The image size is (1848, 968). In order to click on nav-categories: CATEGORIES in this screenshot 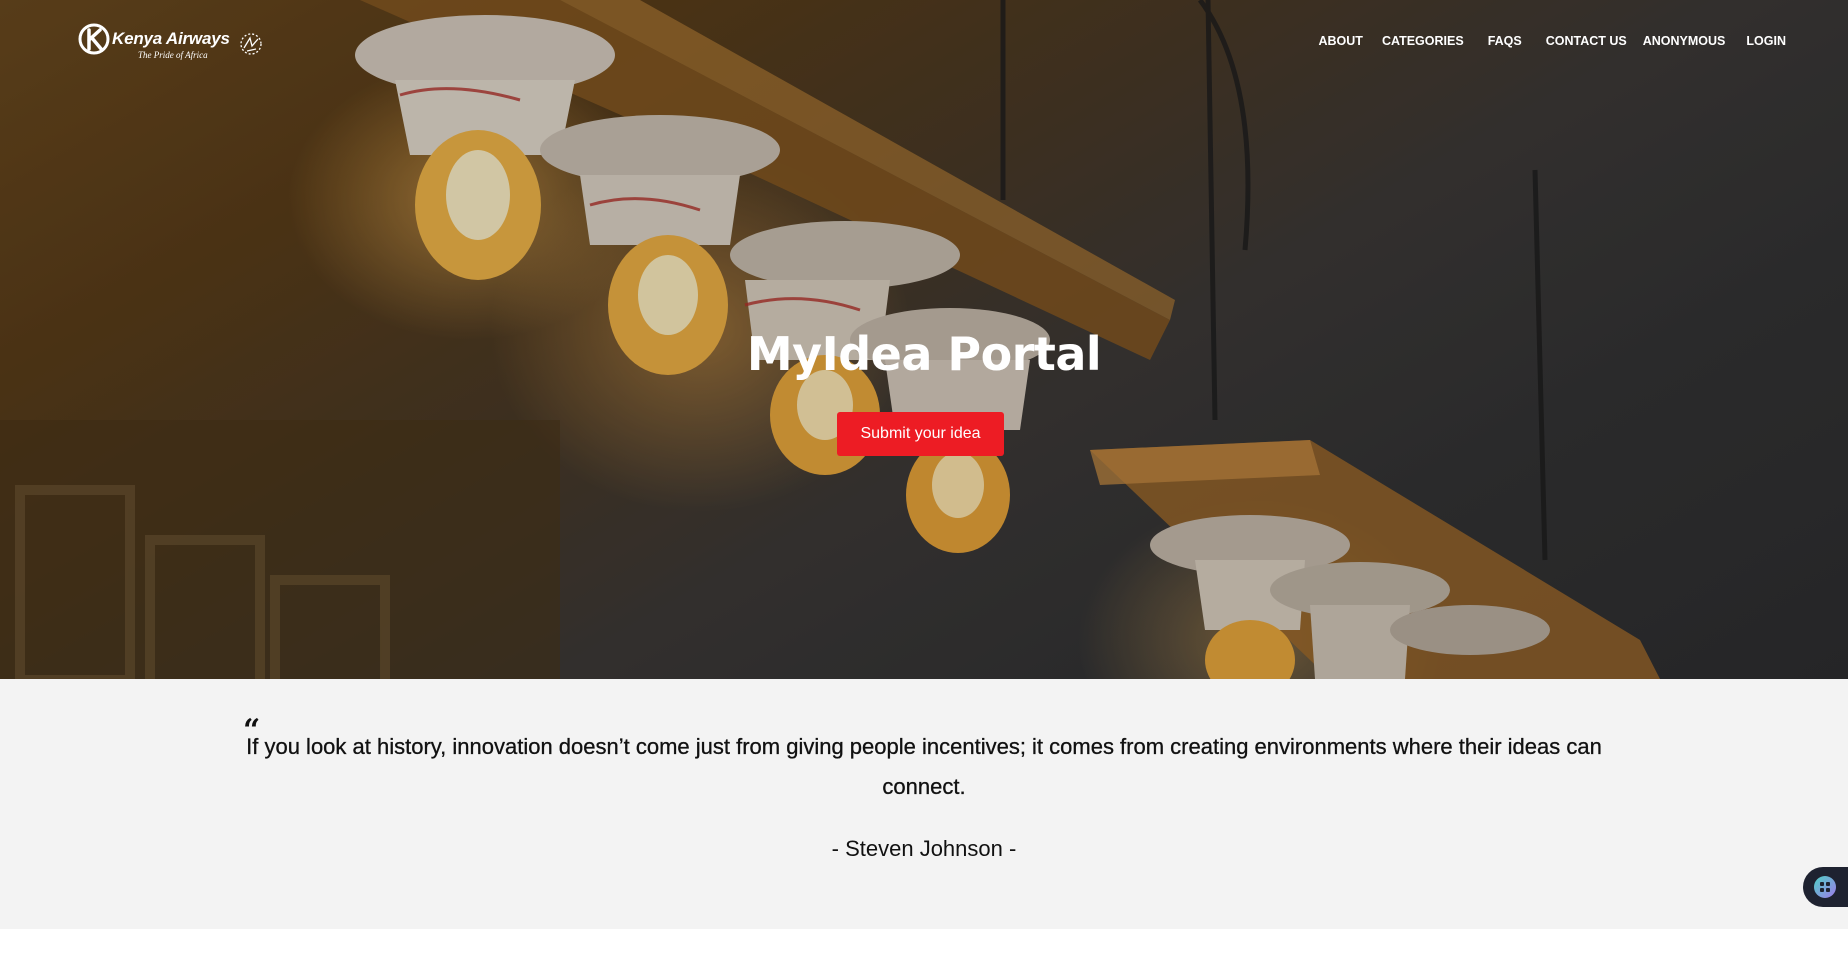, I will do `click(1423, 41)`.